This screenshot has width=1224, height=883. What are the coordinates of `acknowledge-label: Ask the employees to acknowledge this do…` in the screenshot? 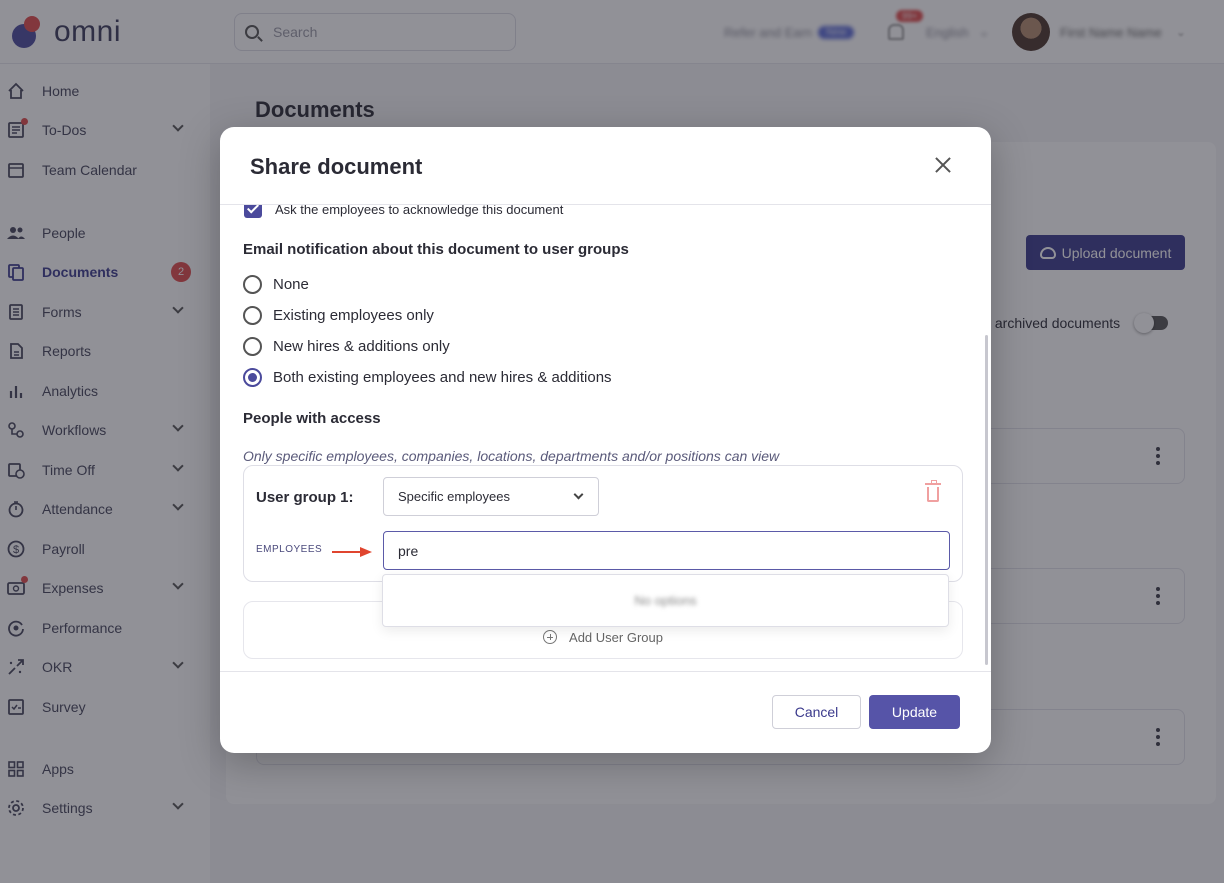 It's located at (419, 211).